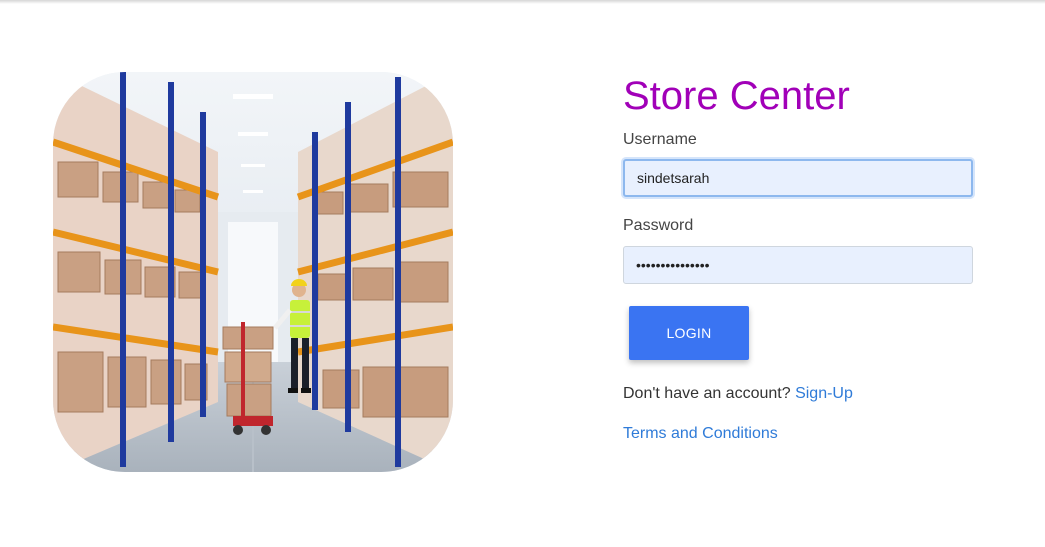 Image resolution: width=1045 pixels, height=547 pixels. Describe the element at coordinates (824, 393) in the screenshot. I see `signup-link: Sign-Up` at that location.